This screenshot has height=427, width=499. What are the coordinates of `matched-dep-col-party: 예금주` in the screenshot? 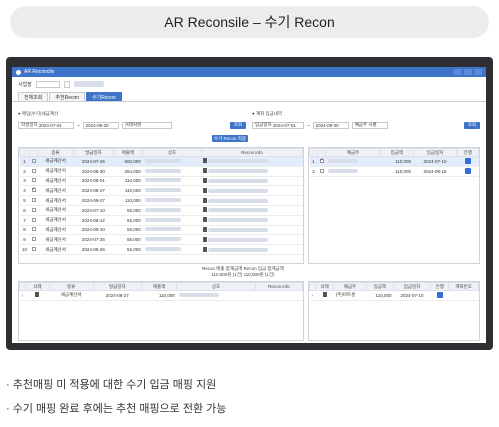 It's located at (350, 286).